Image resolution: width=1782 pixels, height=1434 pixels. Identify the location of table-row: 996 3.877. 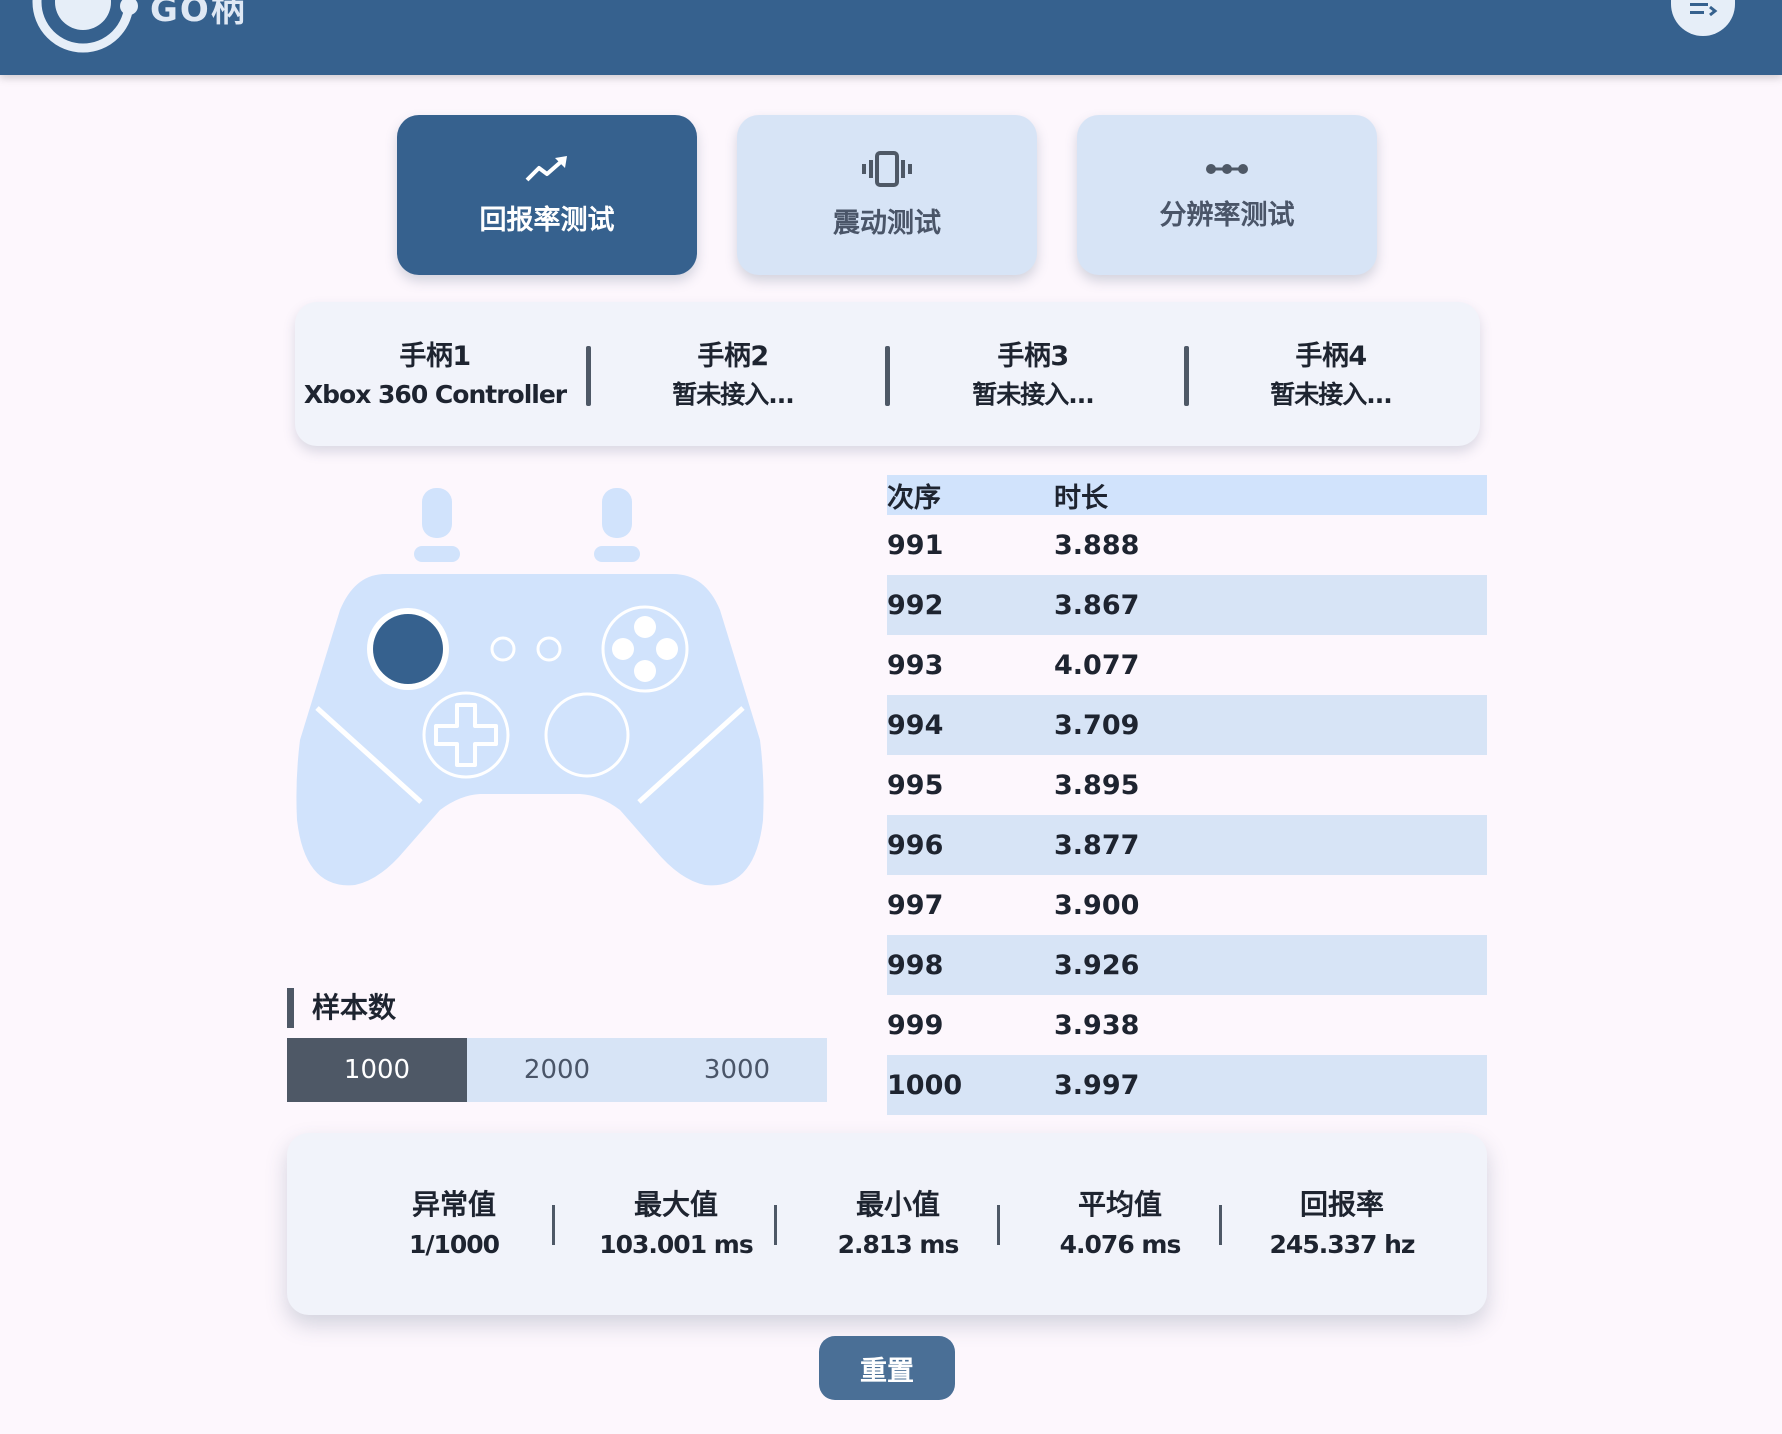
(1187, 845).